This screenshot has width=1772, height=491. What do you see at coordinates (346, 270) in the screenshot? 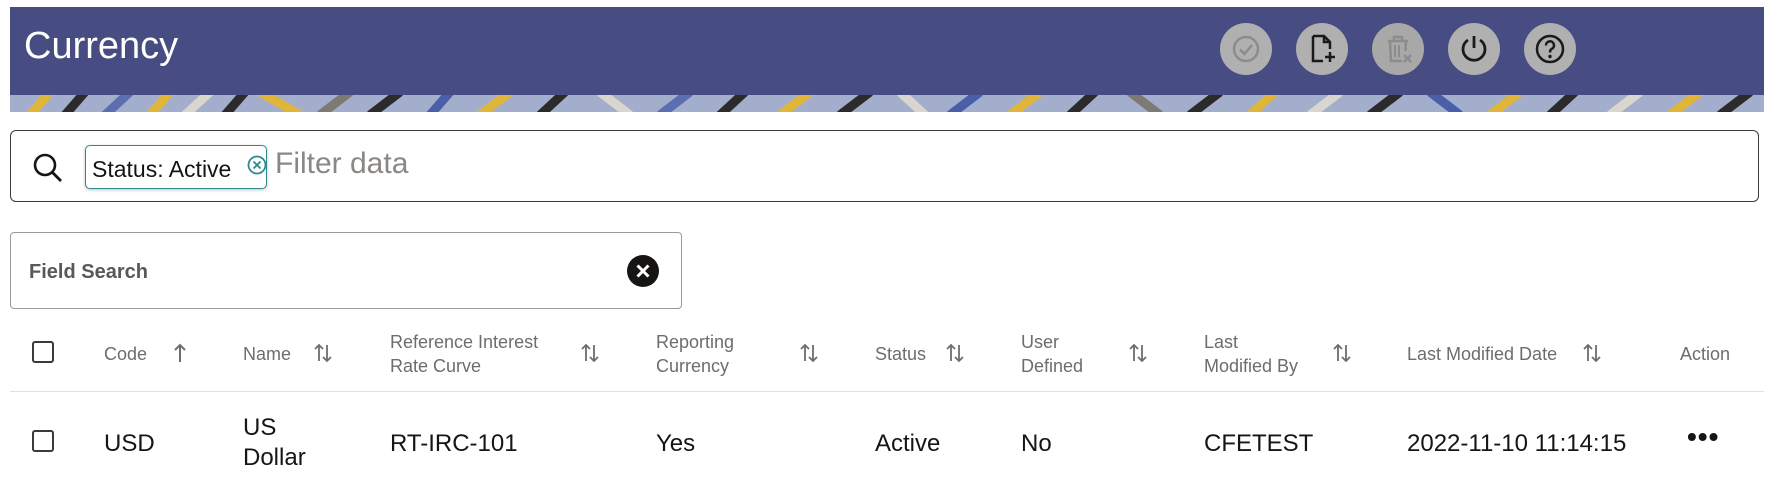
I see `field-search-input: Field Search` at bounding box center [346, 270].